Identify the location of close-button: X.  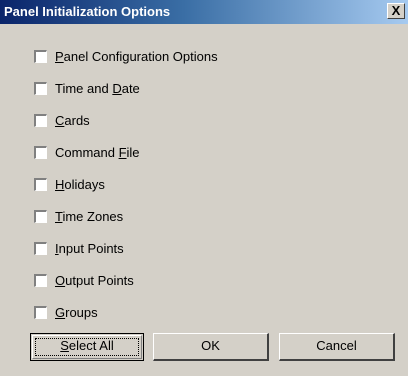
(396, 11).